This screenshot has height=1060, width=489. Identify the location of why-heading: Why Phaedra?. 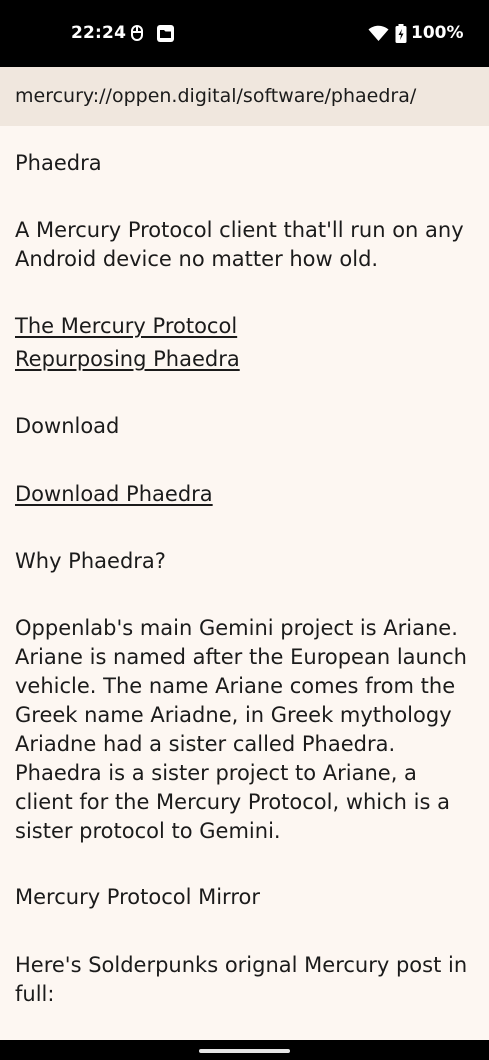
(90, 561).